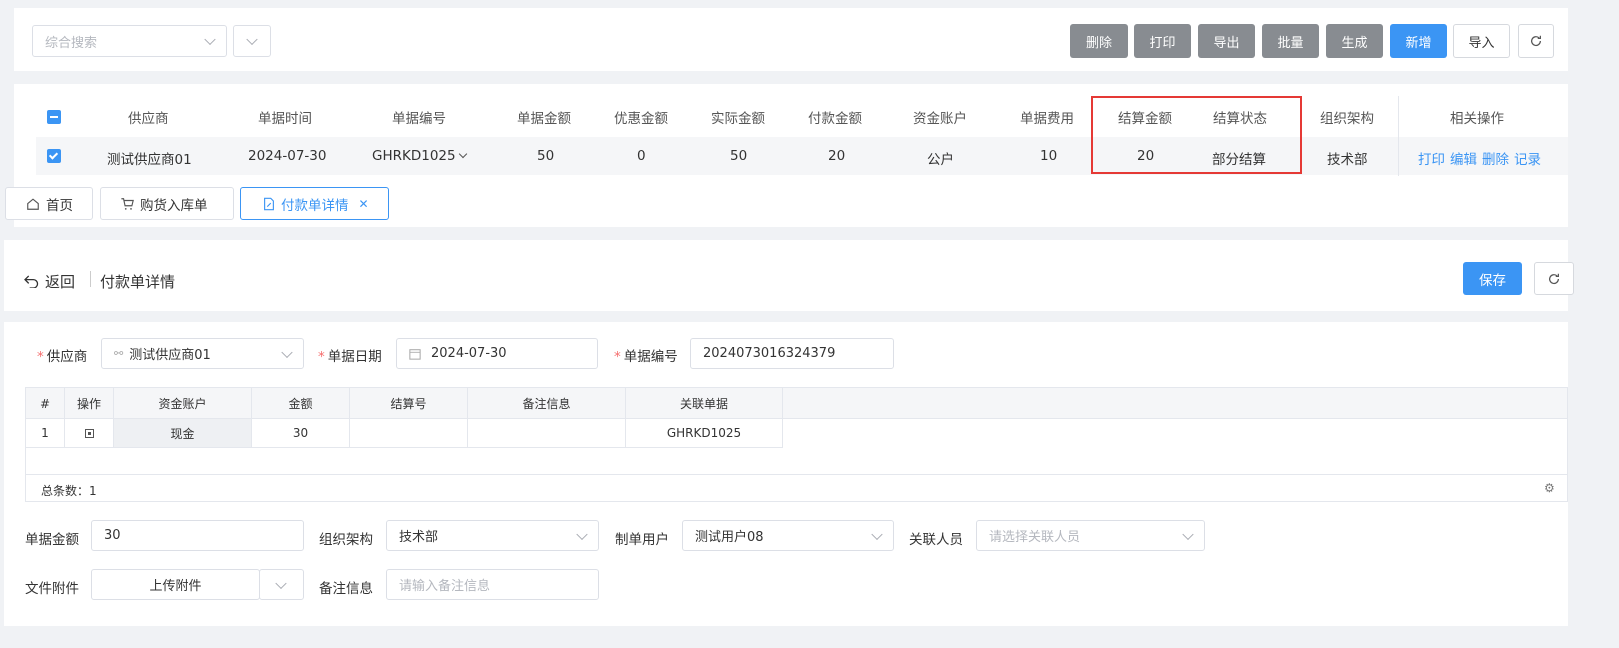 This screenshot has width=1619, height=648. I want to click on grid-footer-line, so click(796, 474).